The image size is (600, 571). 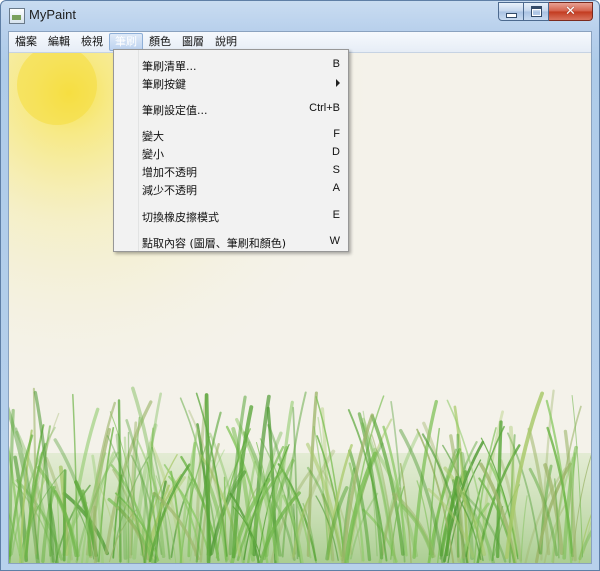 What do you see at coordinates (26, 42) in the screenshot?
I see `menu-file: 檔案` at bounding box center [26, 42].